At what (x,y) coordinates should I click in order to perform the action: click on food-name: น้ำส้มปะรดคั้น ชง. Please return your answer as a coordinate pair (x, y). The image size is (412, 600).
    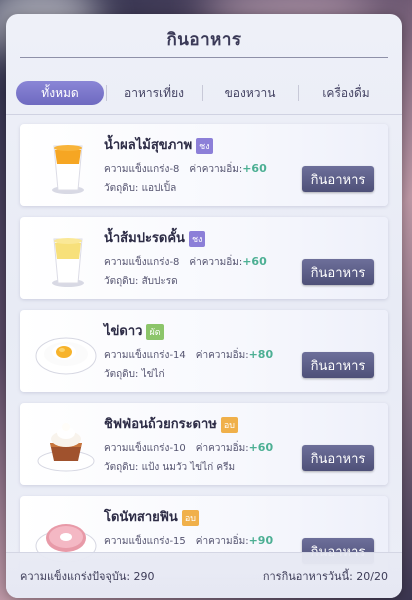
    Looking at the image, I should click on (155, 237).